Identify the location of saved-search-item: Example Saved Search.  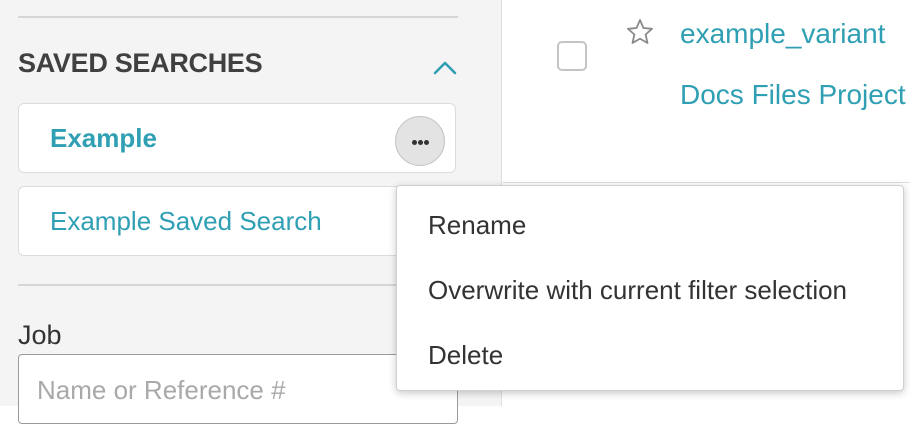
(237, 221).